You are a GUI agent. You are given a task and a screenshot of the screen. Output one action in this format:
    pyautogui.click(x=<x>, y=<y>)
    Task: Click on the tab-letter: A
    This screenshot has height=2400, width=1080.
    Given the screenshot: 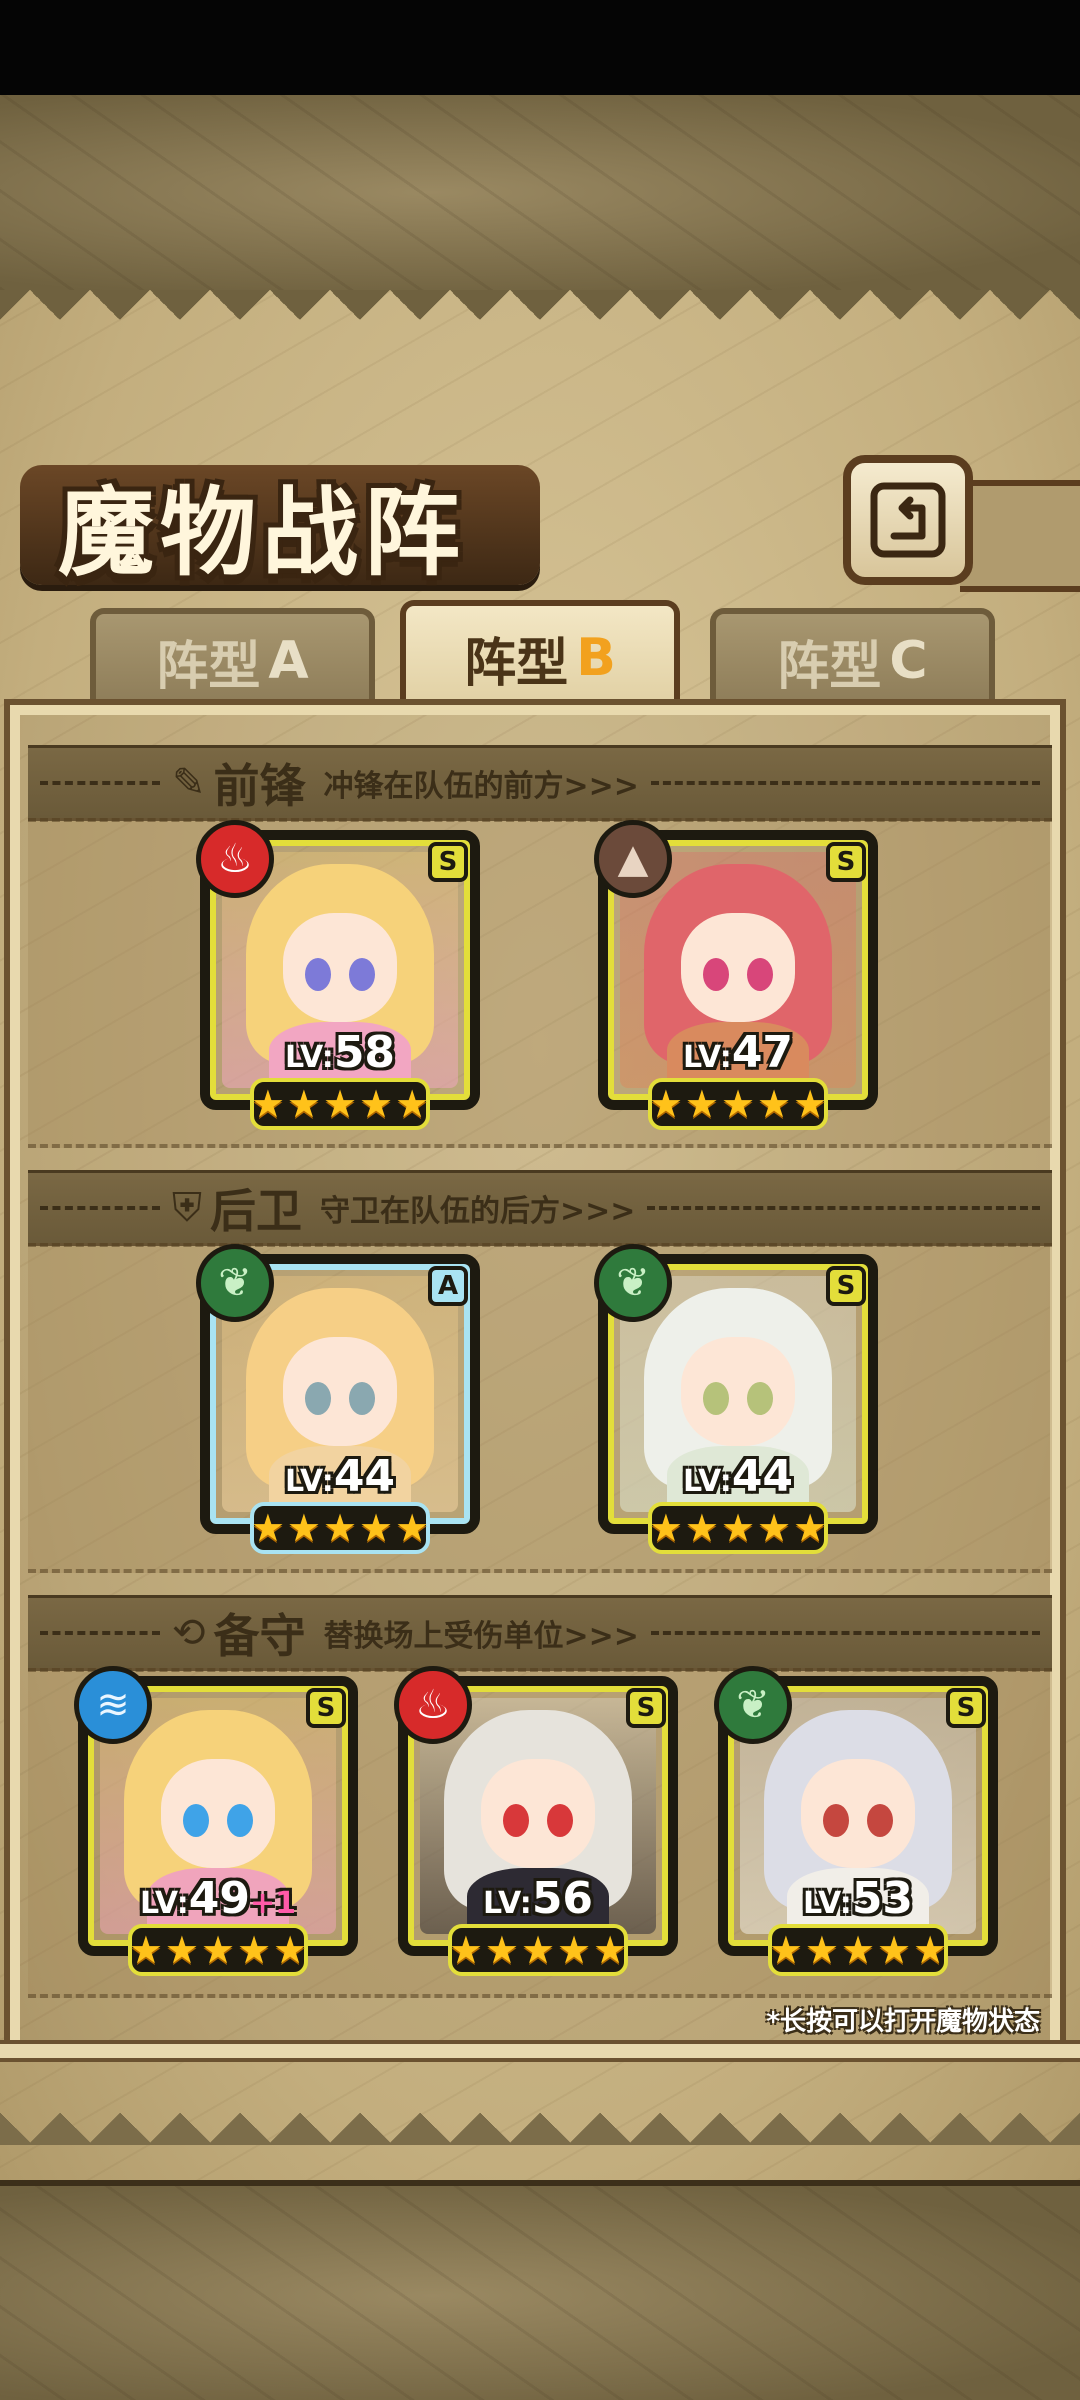 What is the action you would take?
    pyautogui.click(x=288, y=661)
    